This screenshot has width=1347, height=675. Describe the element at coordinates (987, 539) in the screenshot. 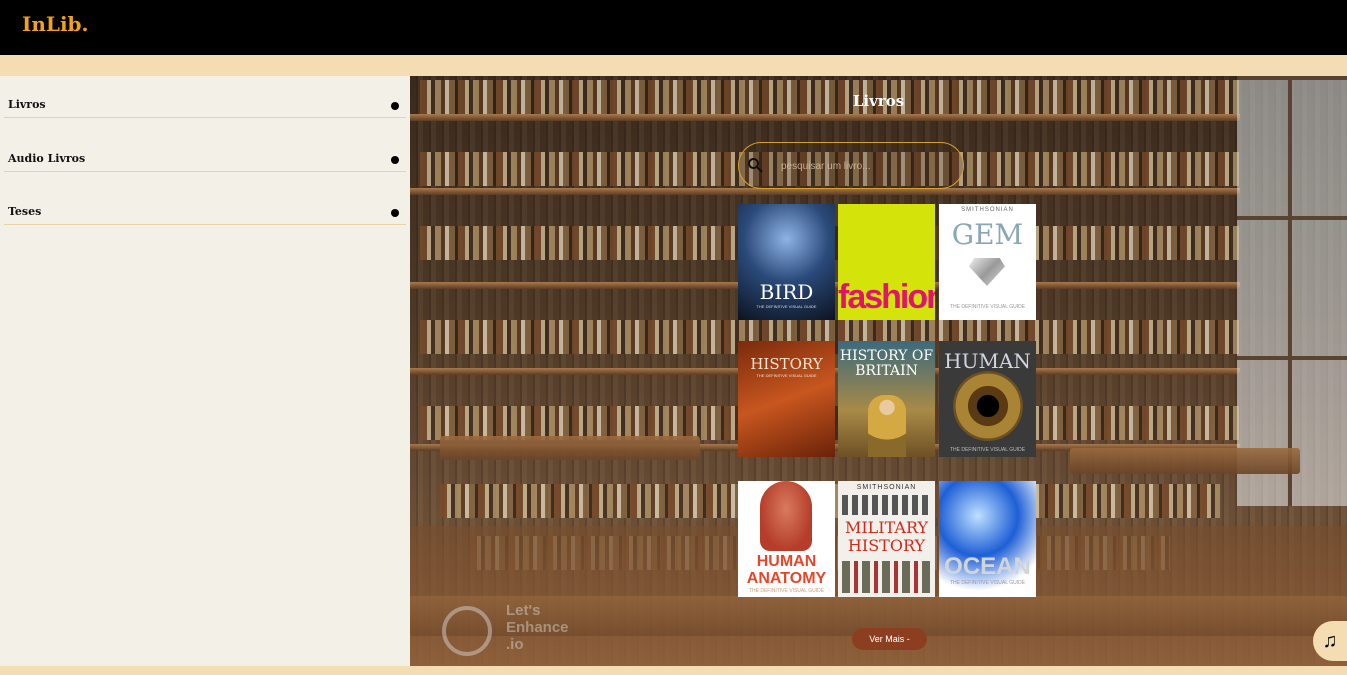

I see `book-cover-ocean: OCEAN THE DEFINITIVE VISUAL GUIDE` at that location.